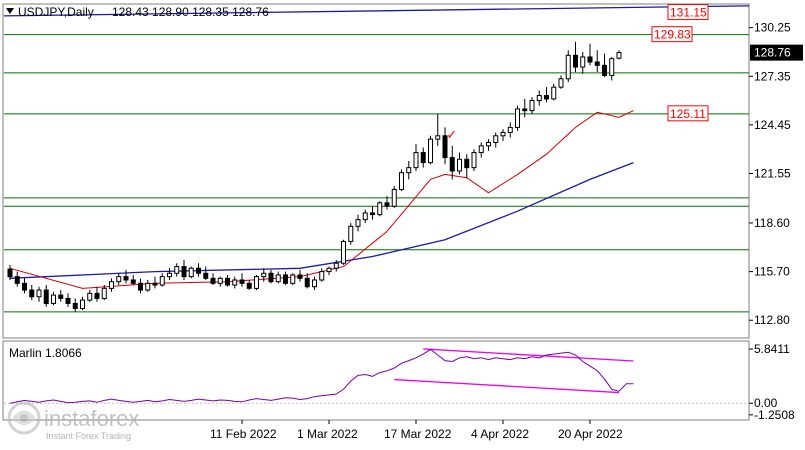  What do you see at coordinates (688, 114) in the screenshot?
I see `price-level-label: 125.11` at bounding box center [688, 114].